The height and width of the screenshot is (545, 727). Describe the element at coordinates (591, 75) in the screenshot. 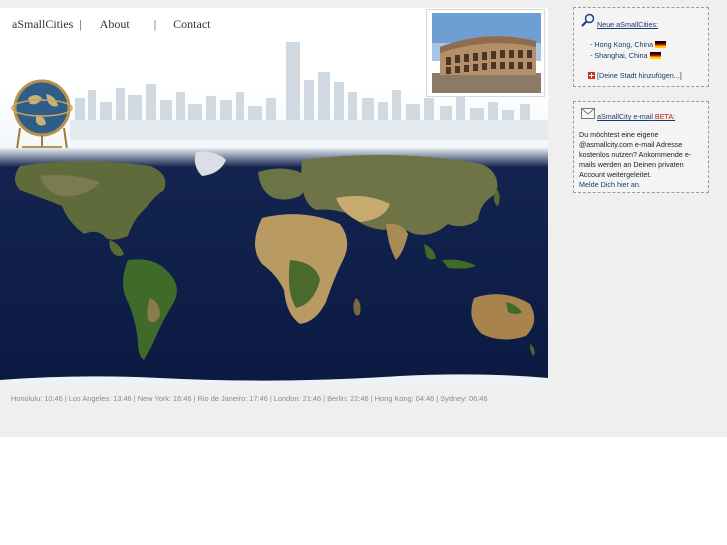

I see `swiss-flag-icon` at that location.